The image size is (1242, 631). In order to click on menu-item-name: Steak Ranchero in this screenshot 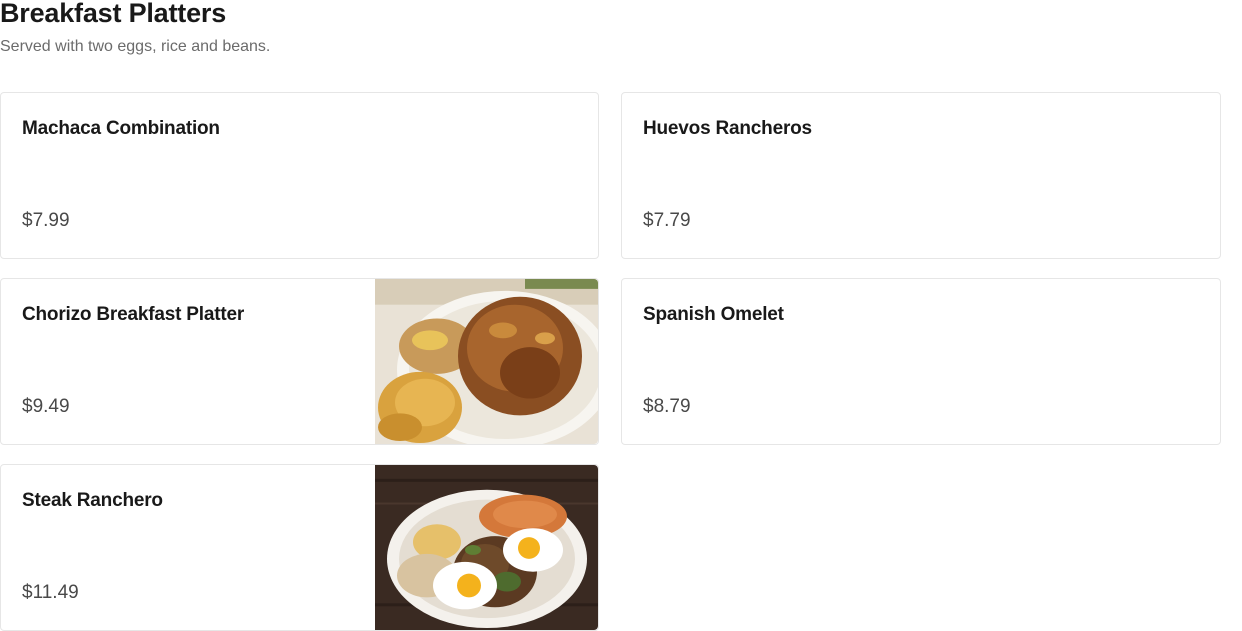, I will do `click(92, 500)`.